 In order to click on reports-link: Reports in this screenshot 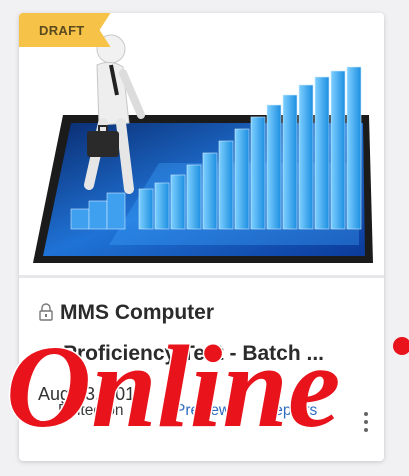, I will do `click(290, 411)`.